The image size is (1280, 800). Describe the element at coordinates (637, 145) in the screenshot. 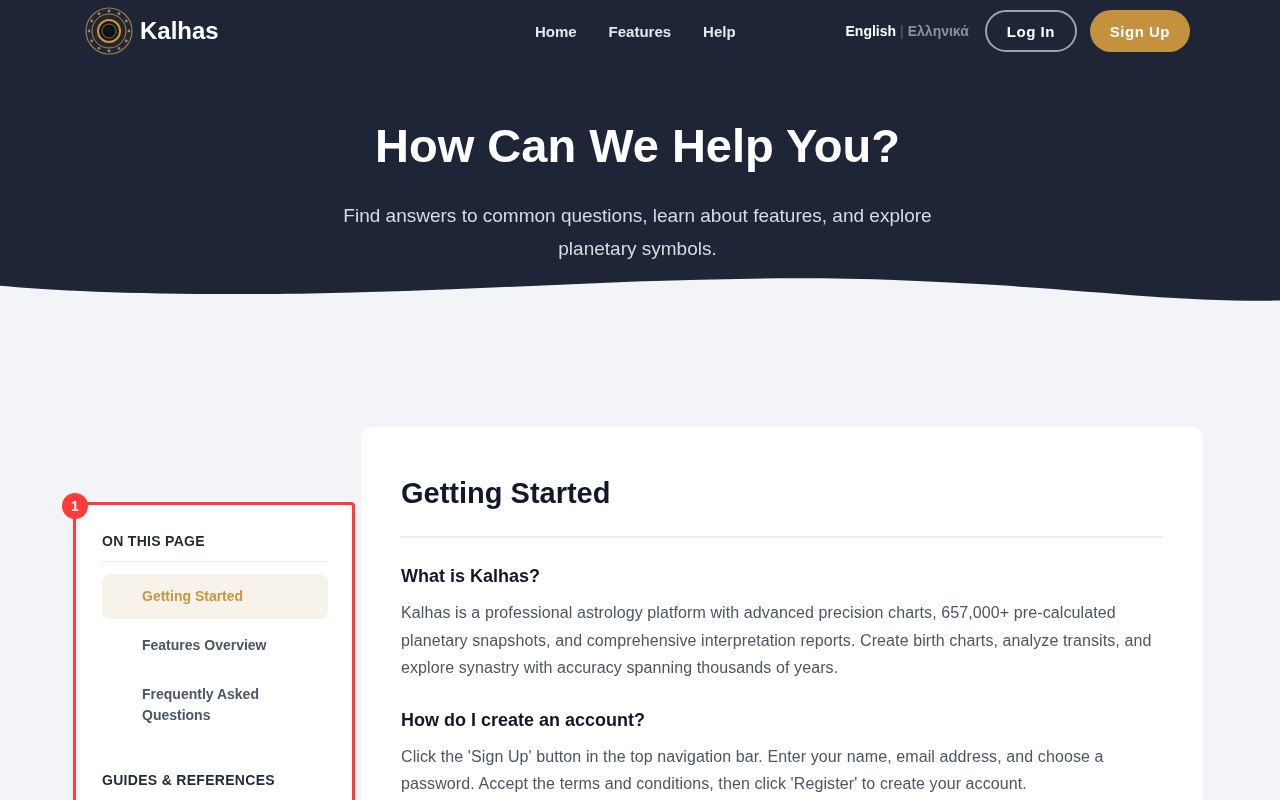

I see `hero-title: How Can We Help You?` at that location.